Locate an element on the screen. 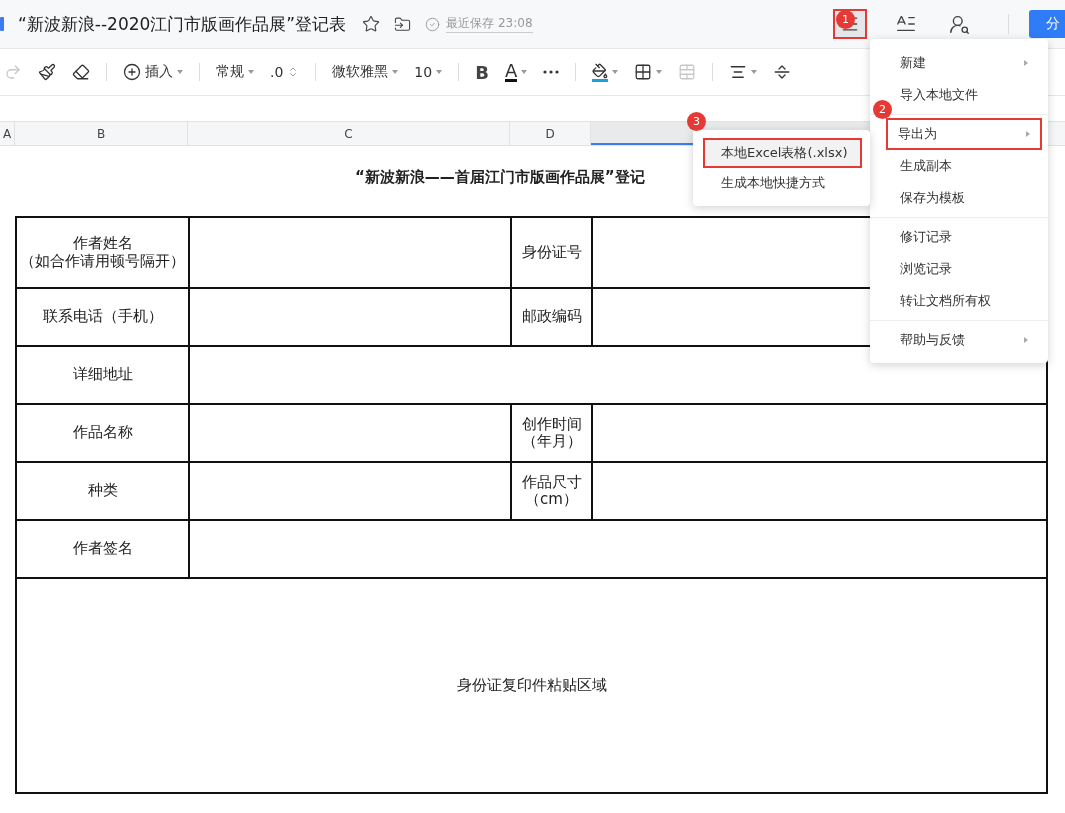 The width and height of the screenshot is (1065, 813). document-icon is located at coordinates (2, 24).